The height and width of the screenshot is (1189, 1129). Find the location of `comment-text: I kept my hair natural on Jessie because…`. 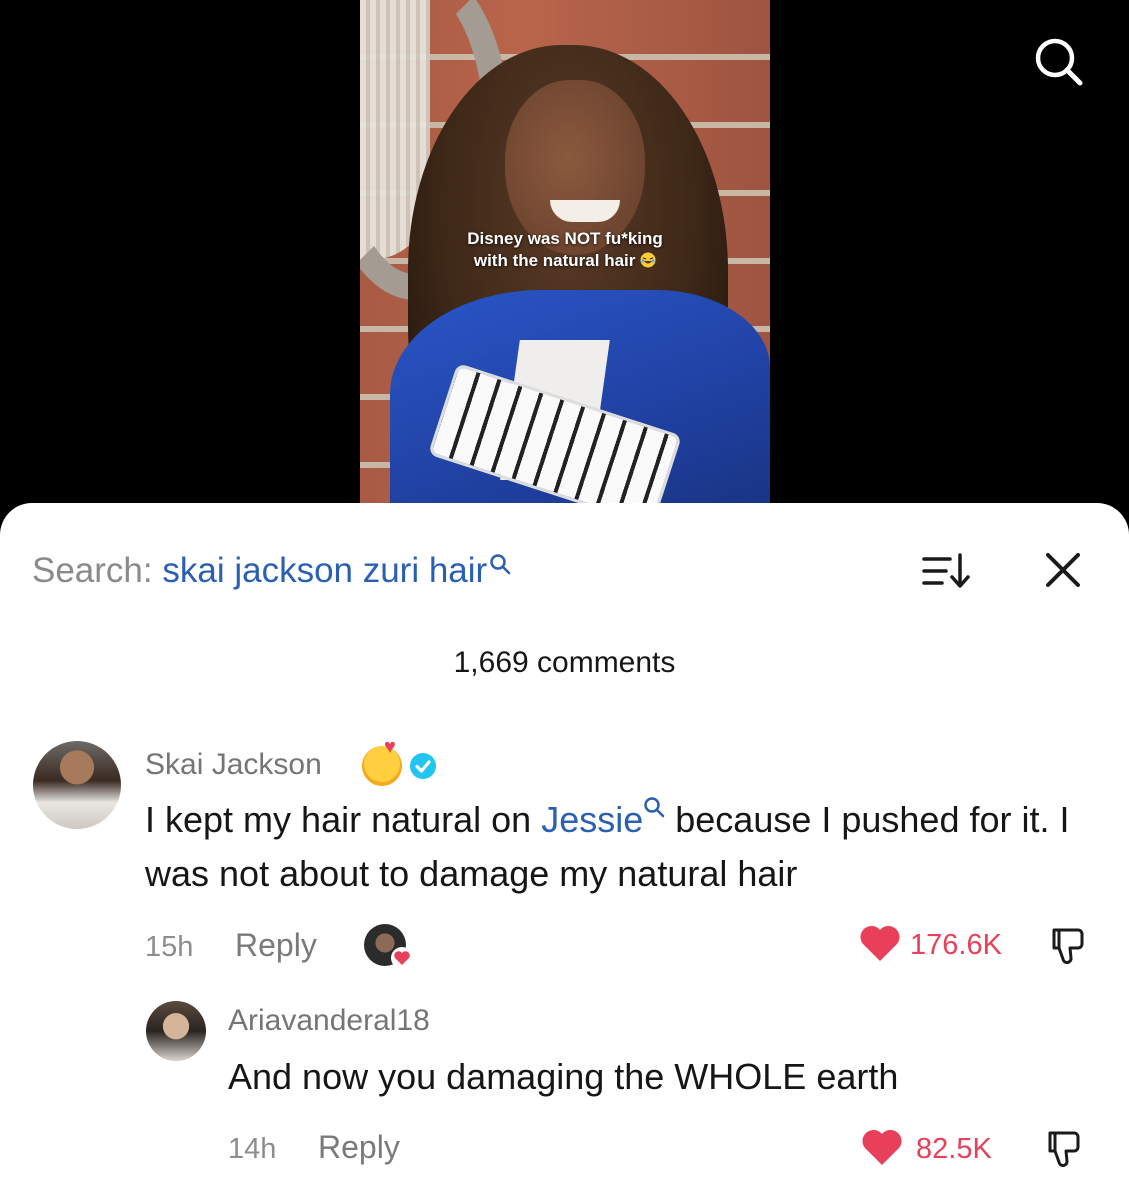

comment-text: I kept my hair natural on Jessie because… is located at coordinates (615, 847).